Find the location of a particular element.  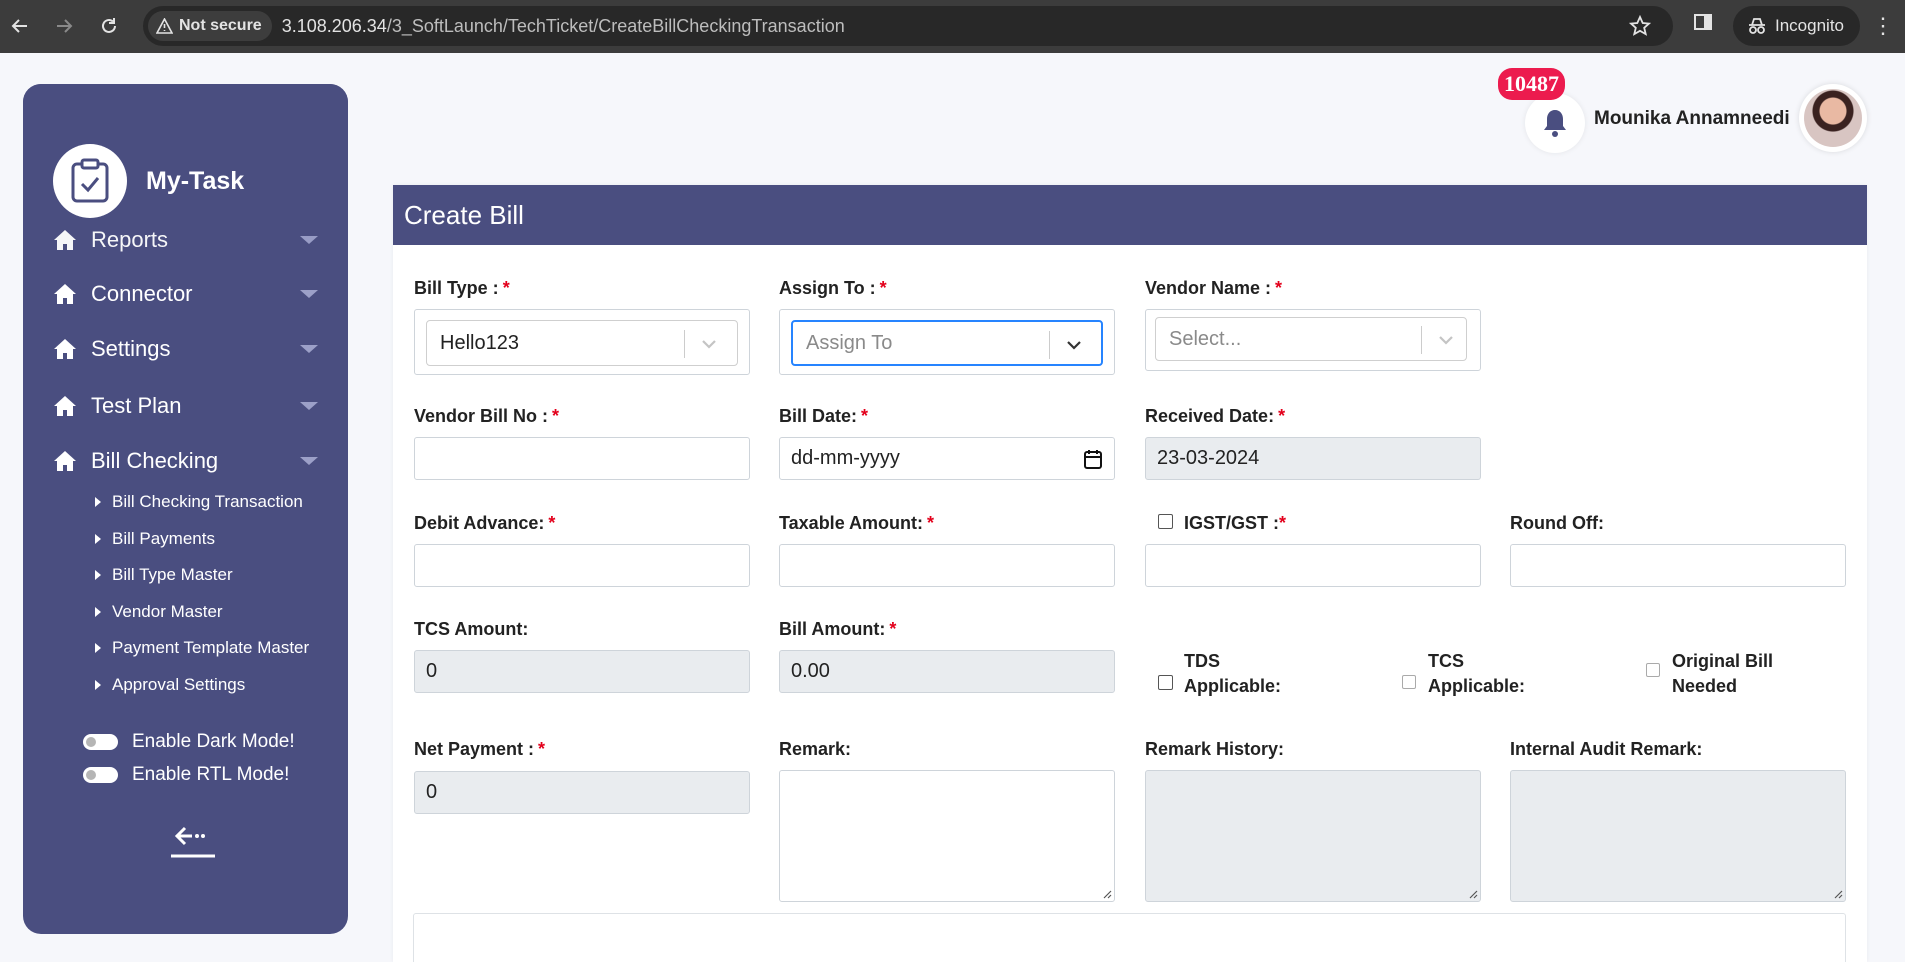

bill-date-placeholder: dd-mm-yyyy is located at coordinates (845, 458).